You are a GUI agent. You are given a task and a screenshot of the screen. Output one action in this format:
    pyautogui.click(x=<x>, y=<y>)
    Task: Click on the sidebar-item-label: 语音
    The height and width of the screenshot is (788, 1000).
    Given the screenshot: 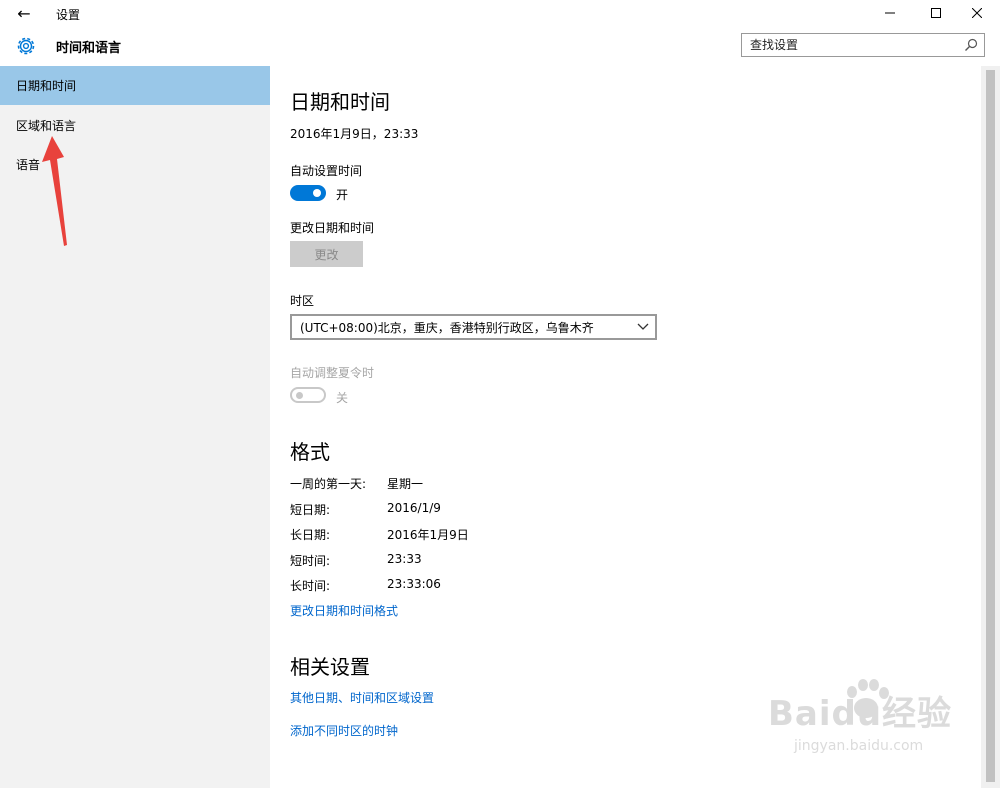 What is the action you would take?
    pyautogui.click(x=28, y=165)
    